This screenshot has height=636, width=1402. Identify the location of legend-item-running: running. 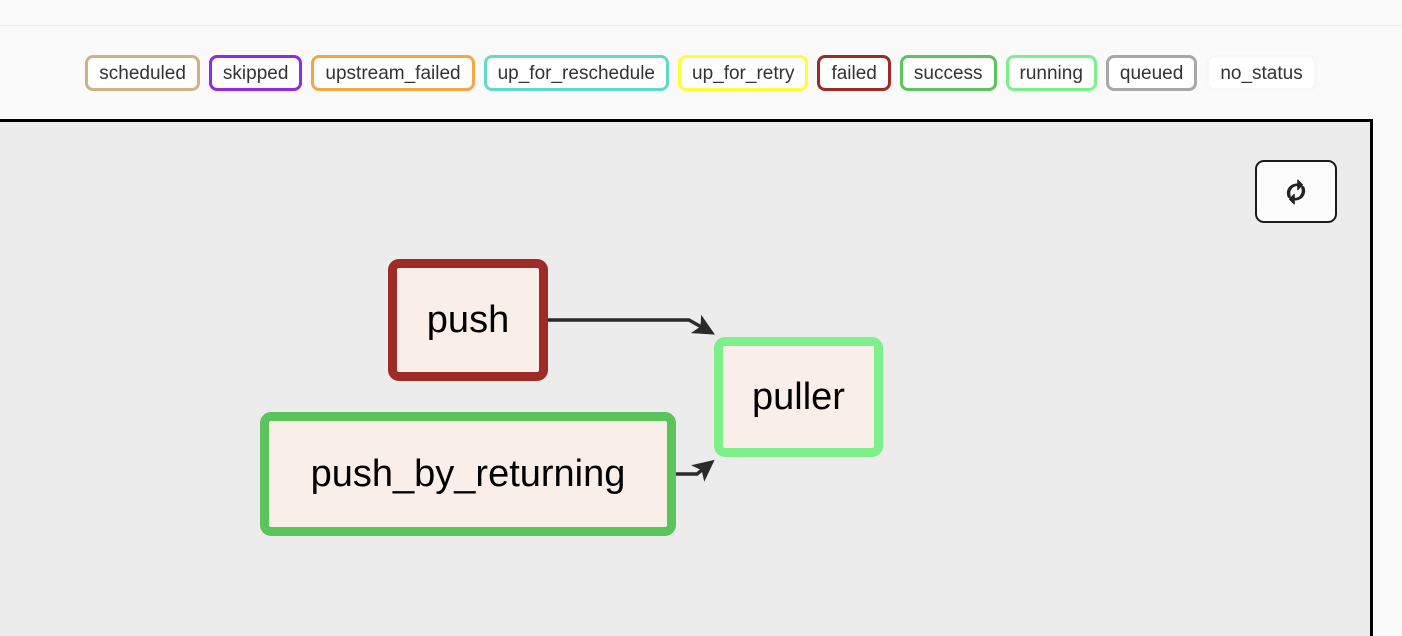
(1051, 73).